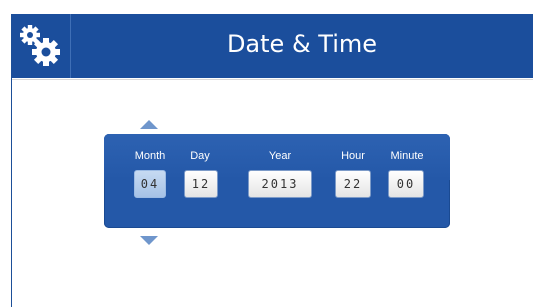 The image size is (533, 307). Describe the element at coordinates (407, 156) in the screenshot. I see `minute-label: Minute` at that location.